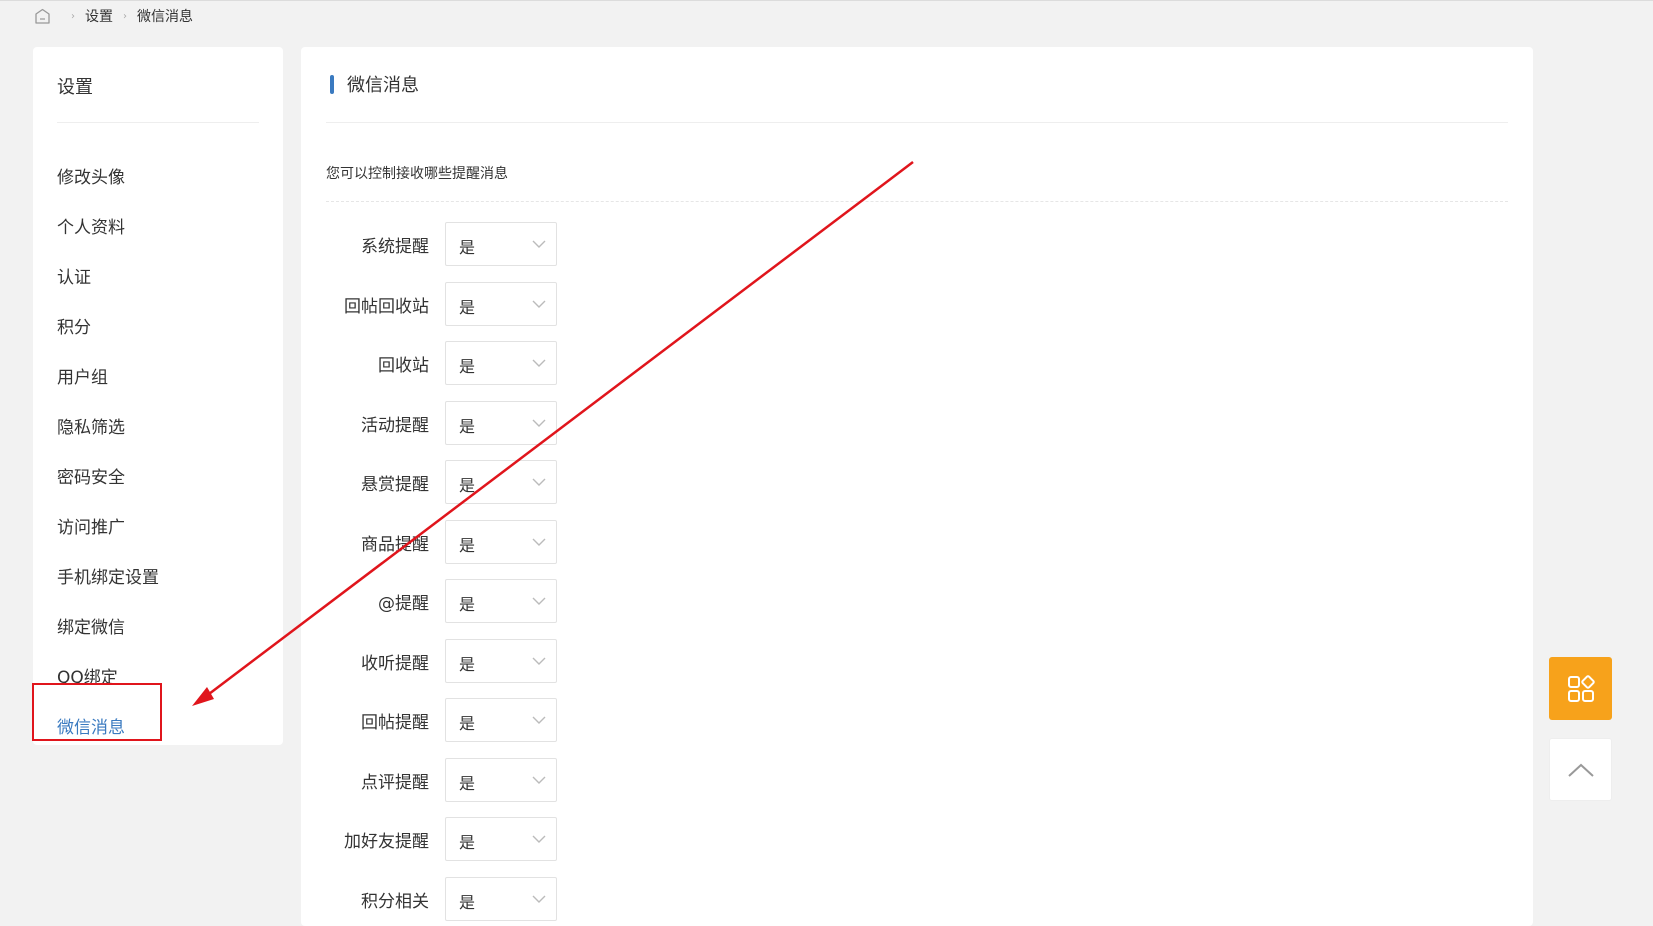 The width and height of the screenshot is (1653, 926). Describe the element at coordinates (75, 87) in the screenshot. I see `sidebar-title: 设置` at that location.